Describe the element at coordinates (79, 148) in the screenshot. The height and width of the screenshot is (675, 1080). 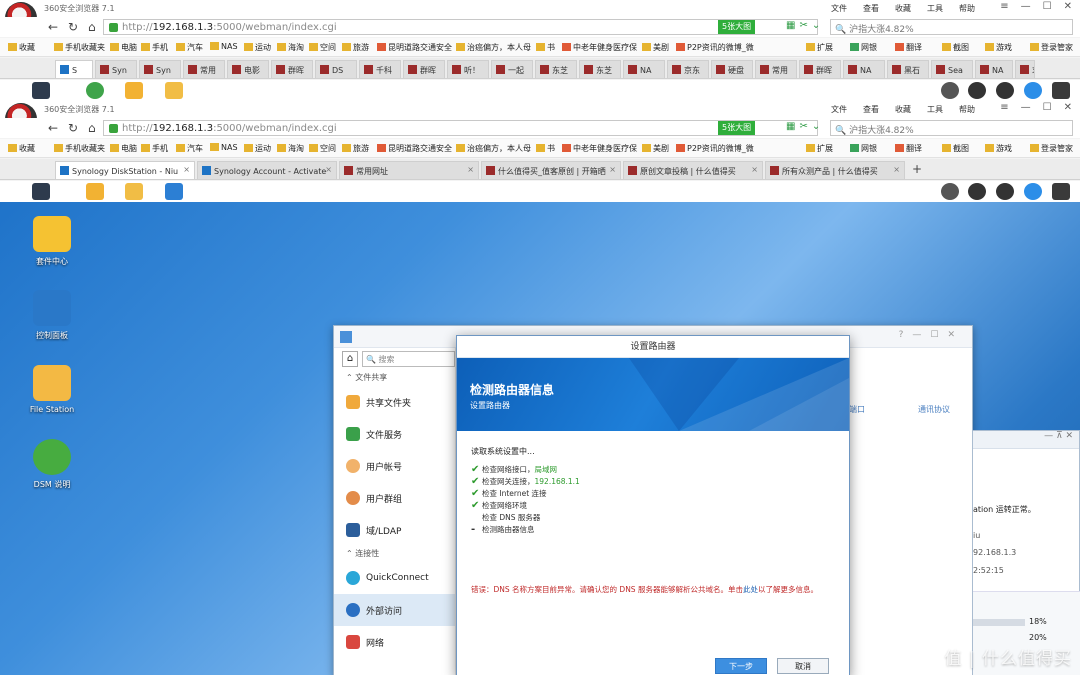
I see `bookmark-item: 手机收藏夹` at that location.